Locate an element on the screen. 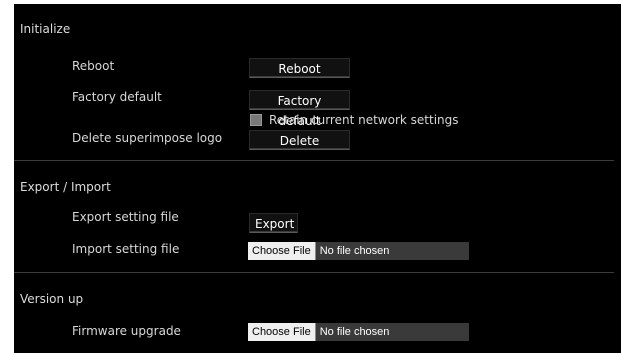  initialize-heading: Initialize is located at coordinates (45, 29).